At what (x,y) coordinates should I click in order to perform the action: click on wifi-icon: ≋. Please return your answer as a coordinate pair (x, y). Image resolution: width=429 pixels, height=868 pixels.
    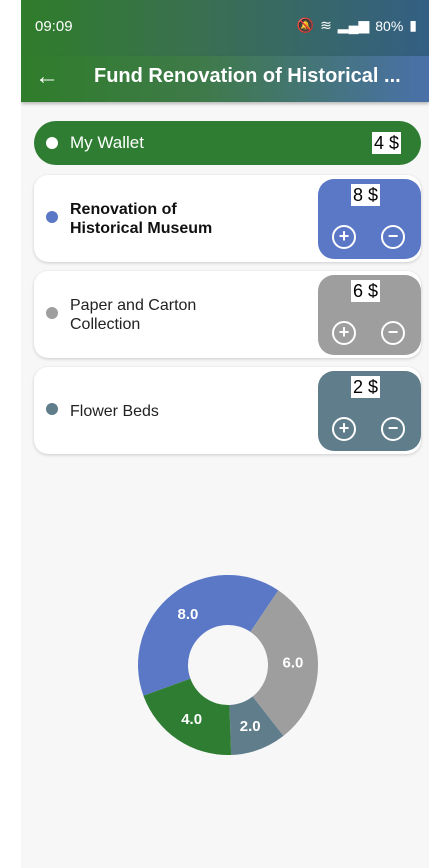
    Looking at the image, I should click on (326, 25).